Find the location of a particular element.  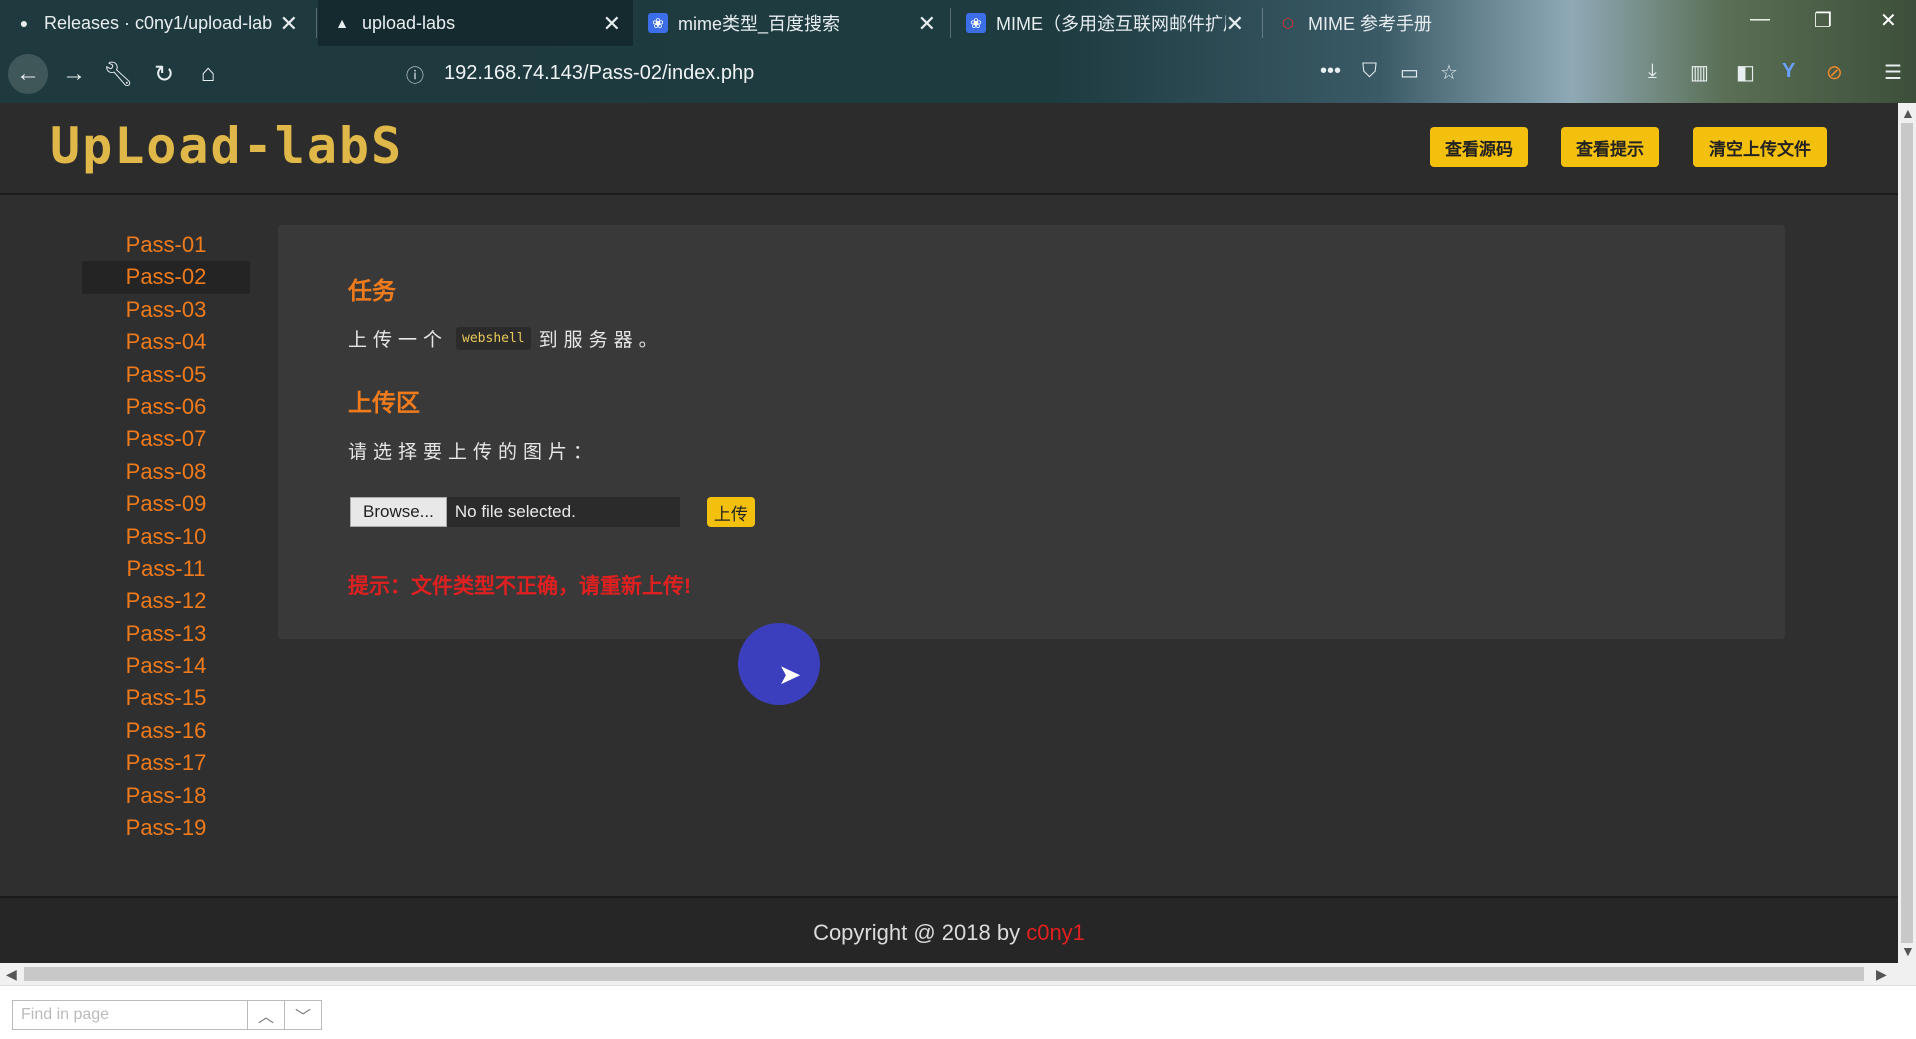

site-icon: ▲ is located at coordinates (342, 23).